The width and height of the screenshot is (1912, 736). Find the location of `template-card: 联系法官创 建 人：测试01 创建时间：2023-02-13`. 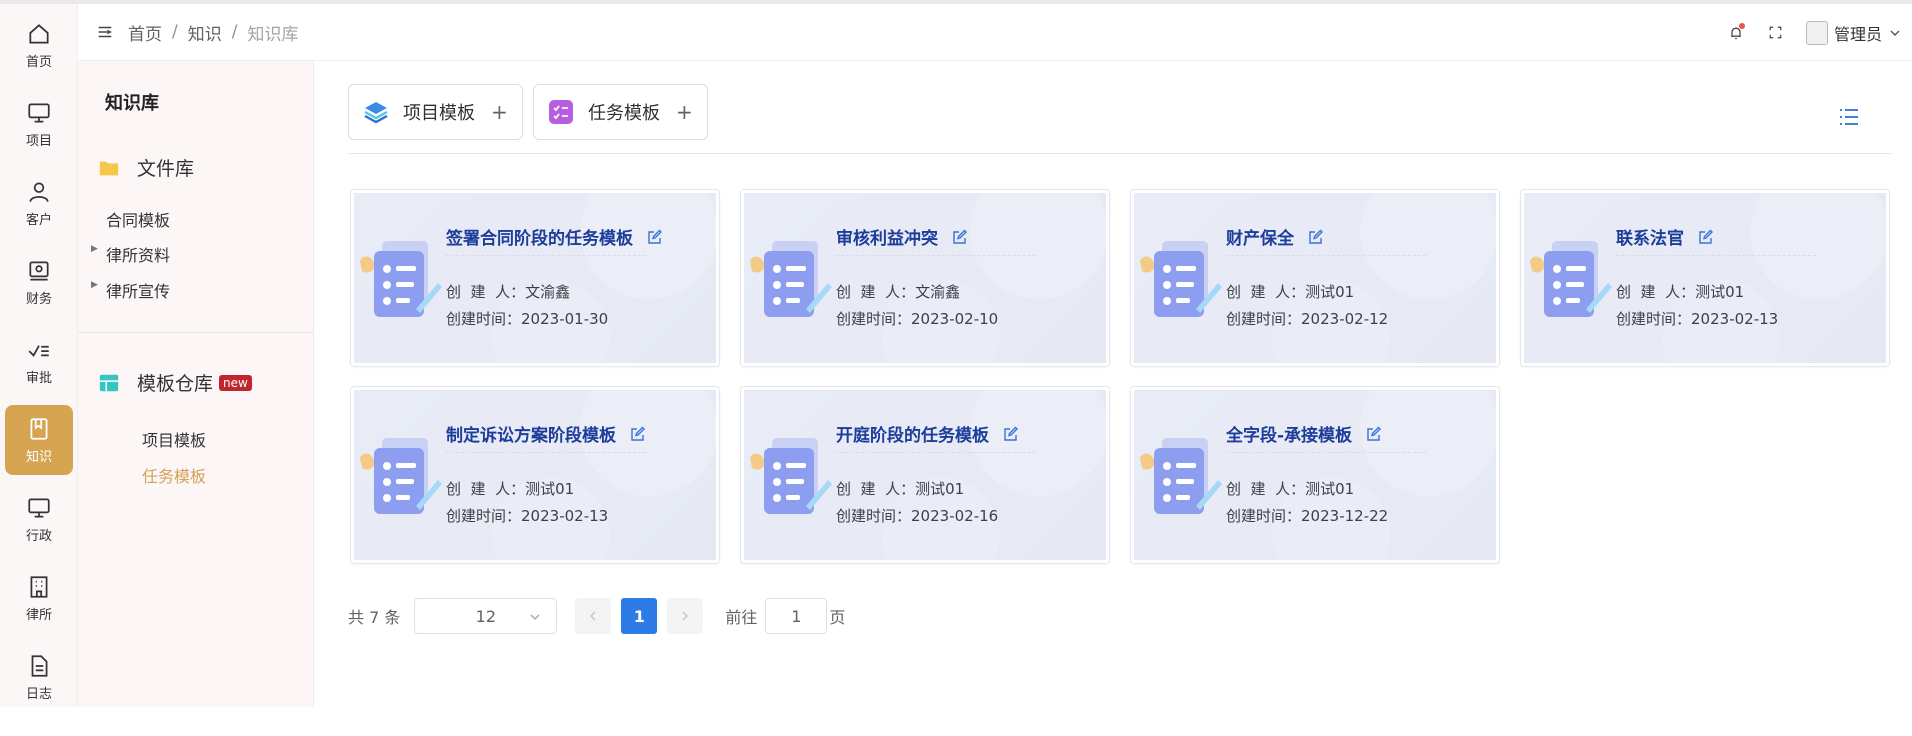

template-card: 联系法官创 建 人：测试01 创建时间：2023-02-13 is located at coordinates (1705, 278).